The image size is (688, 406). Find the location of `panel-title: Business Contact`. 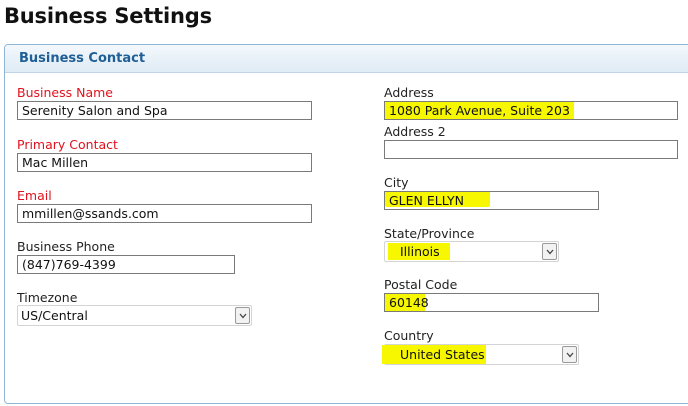

panel-title: Business Contact is located at coordinates (82, 58).